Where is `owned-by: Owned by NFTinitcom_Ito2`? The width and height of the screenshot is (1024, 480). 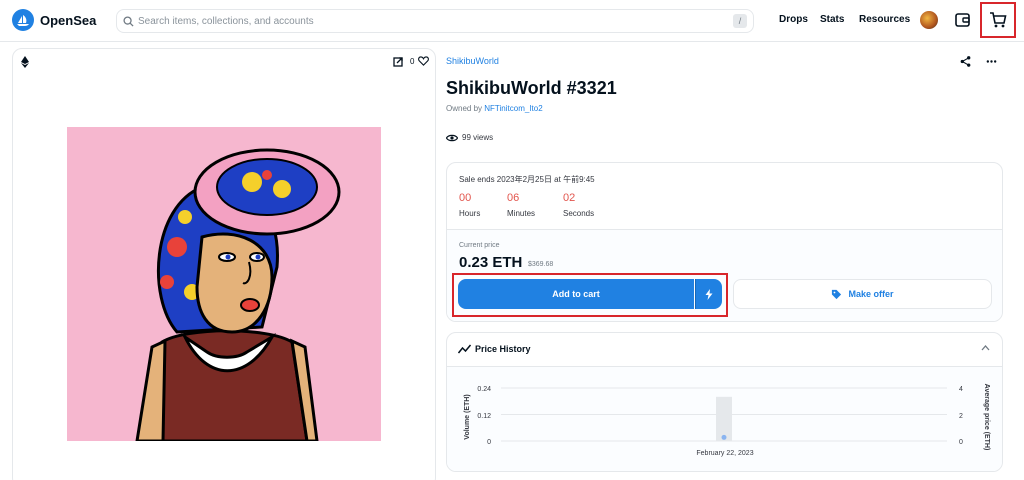 owned-by: Owned by NFTinitcom_Ito2 is located at coordinates (494, 108).